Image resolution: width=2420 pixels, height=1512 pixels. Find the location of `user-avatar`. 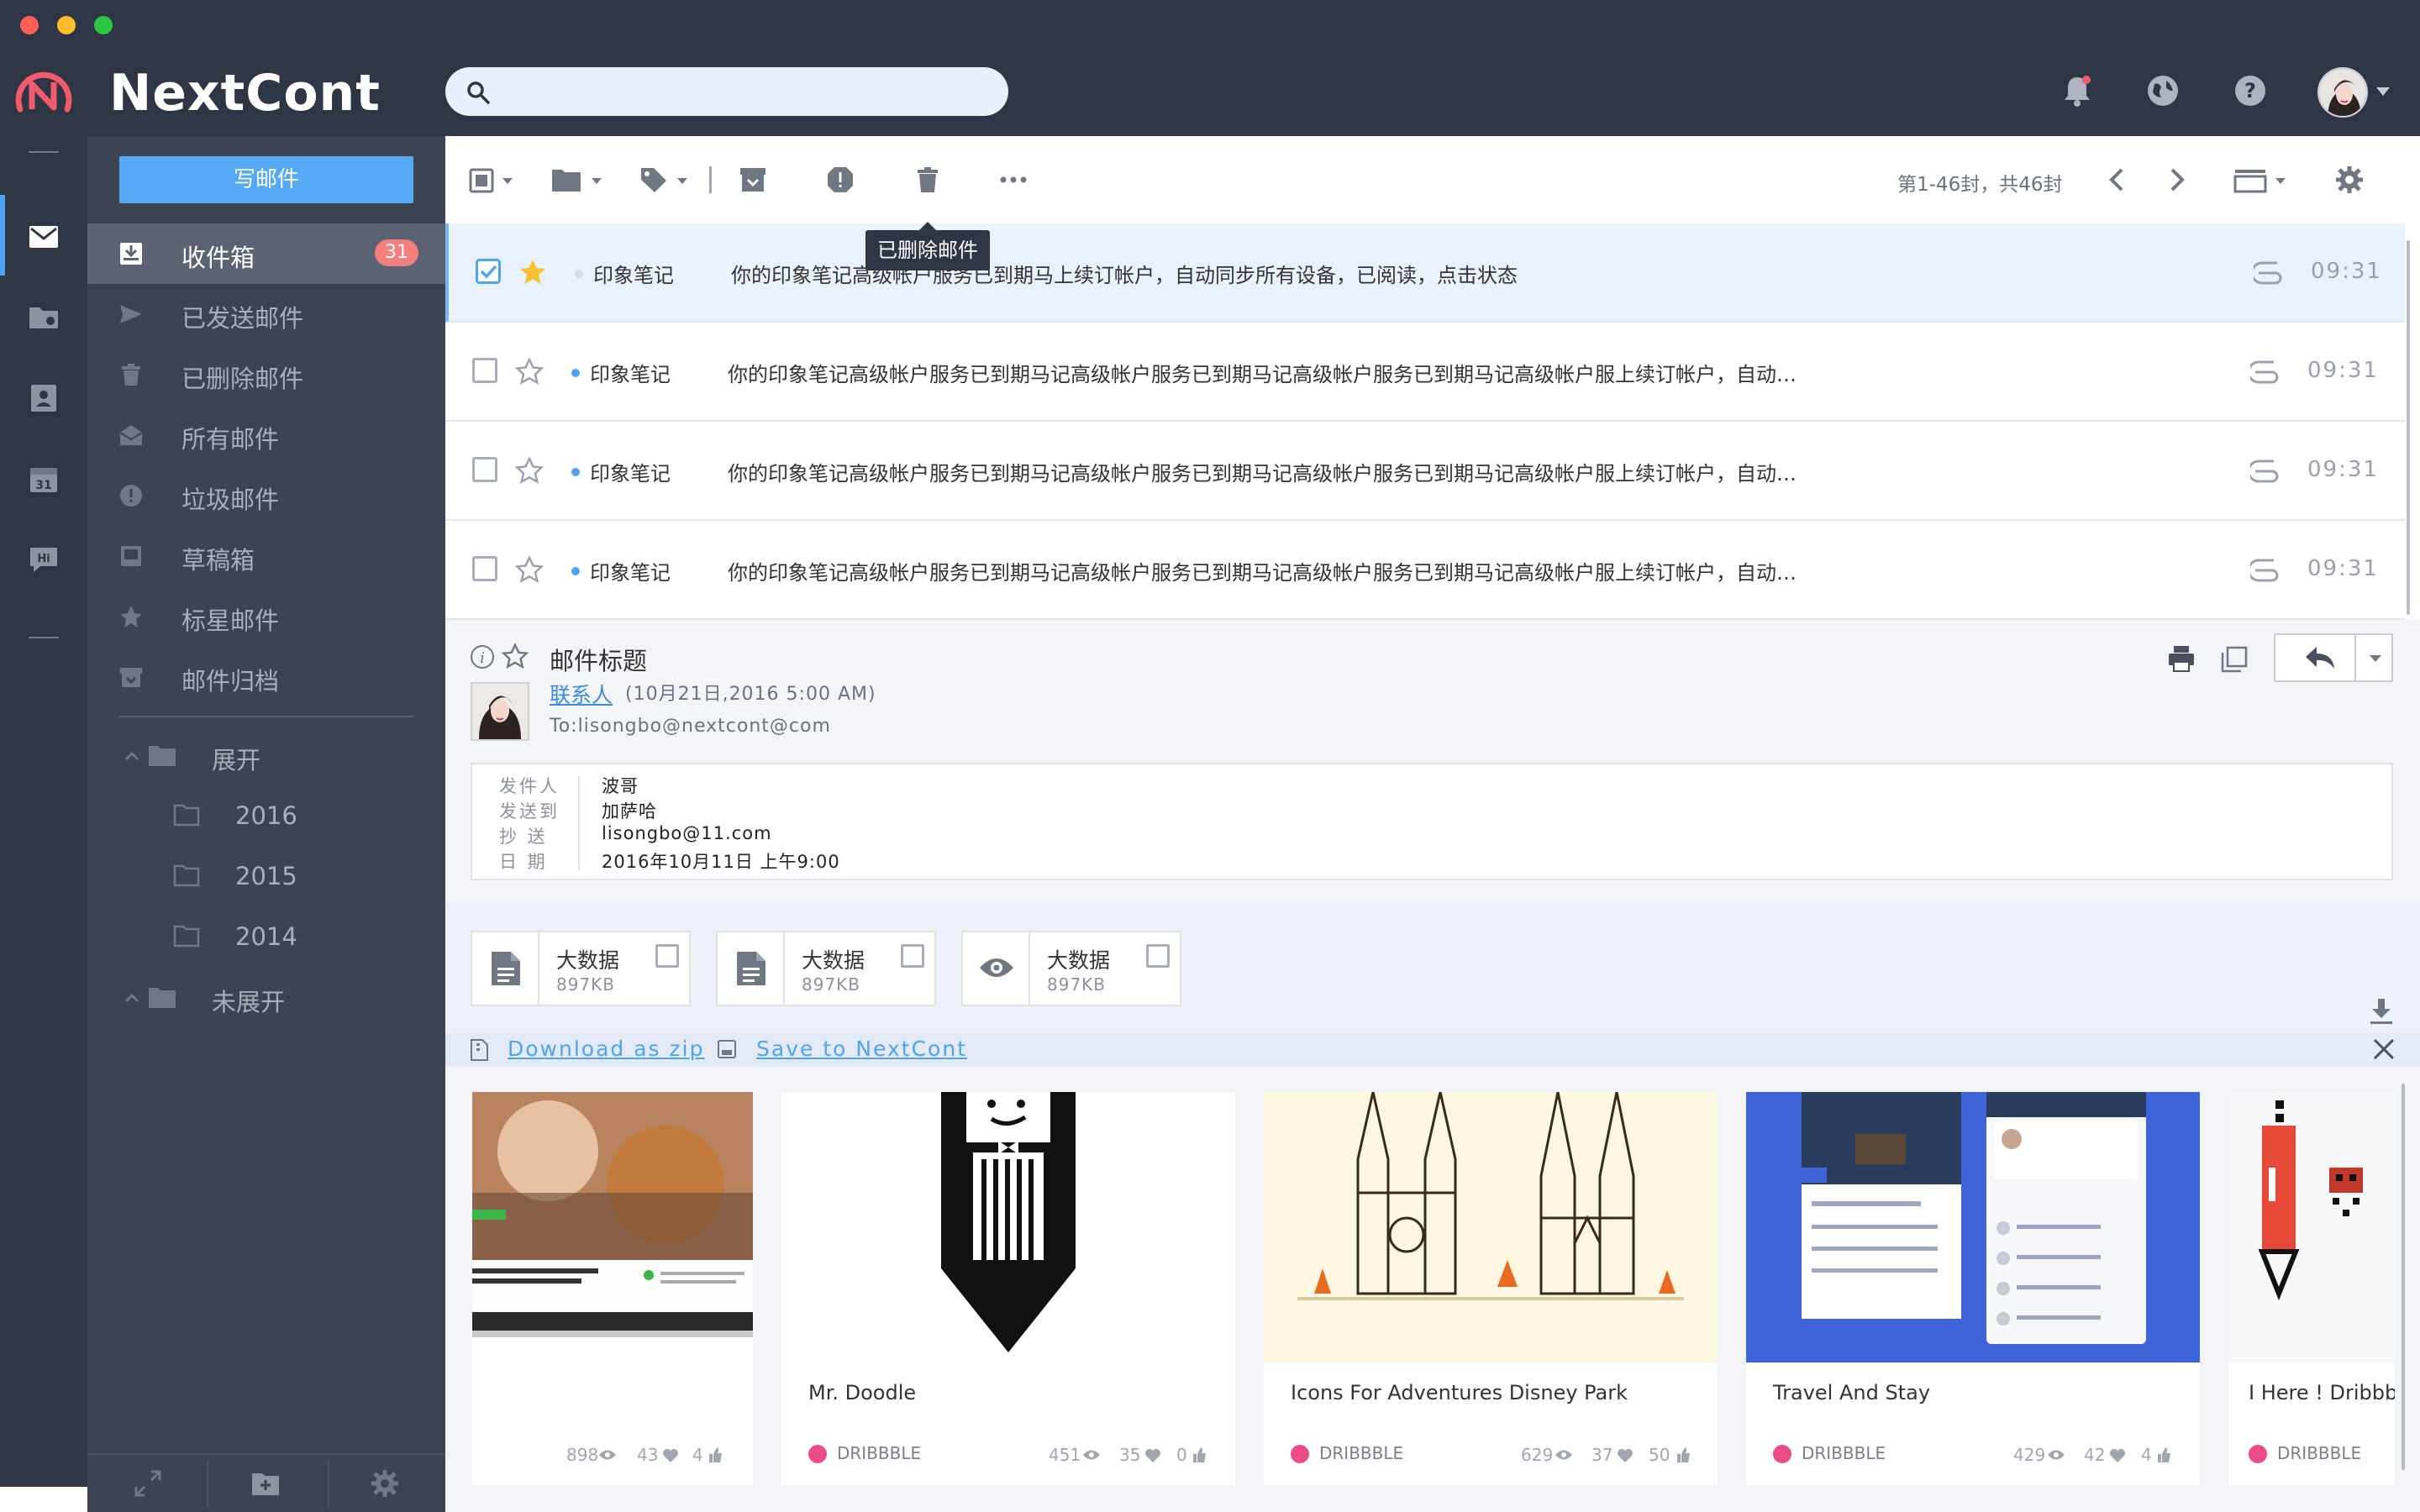

user-avatar is located at coordinates (2342, 92).